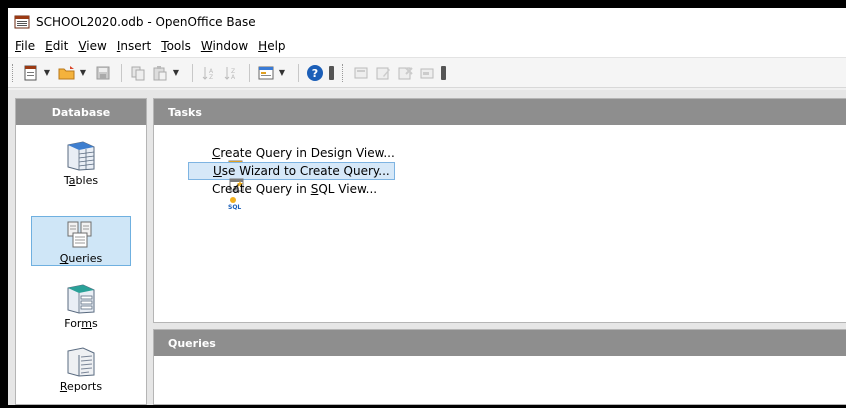 This screenshot has height=408, width=846. What do you see at coordinates (31, 73) in the screenshot?
I see `new-document-icon` at bounding box center [31, 73].